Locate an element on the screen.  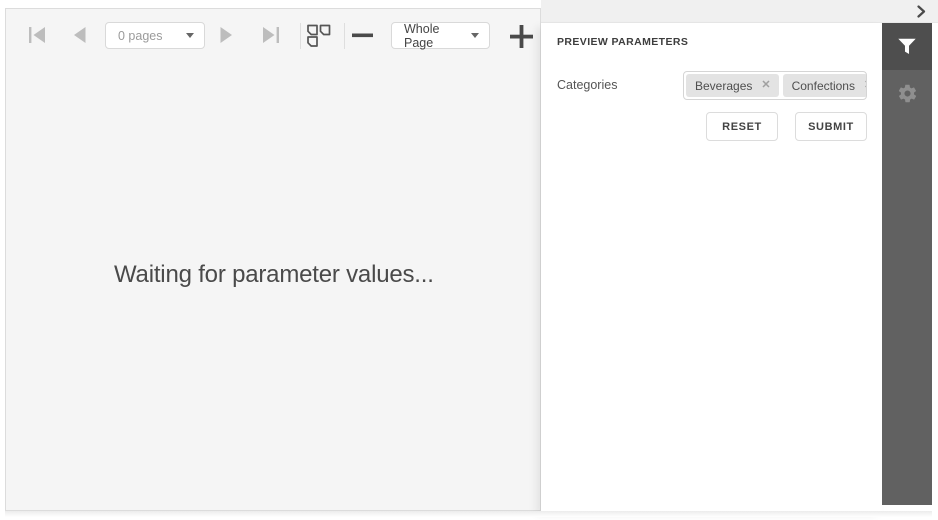
rail-item-parameters is located at coordinates (907, 46).